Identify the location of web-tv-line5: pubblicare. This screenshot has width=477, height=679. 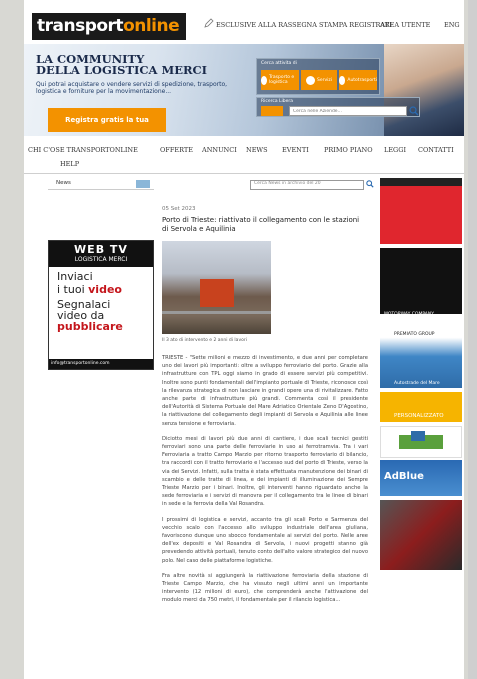
(90, 326).